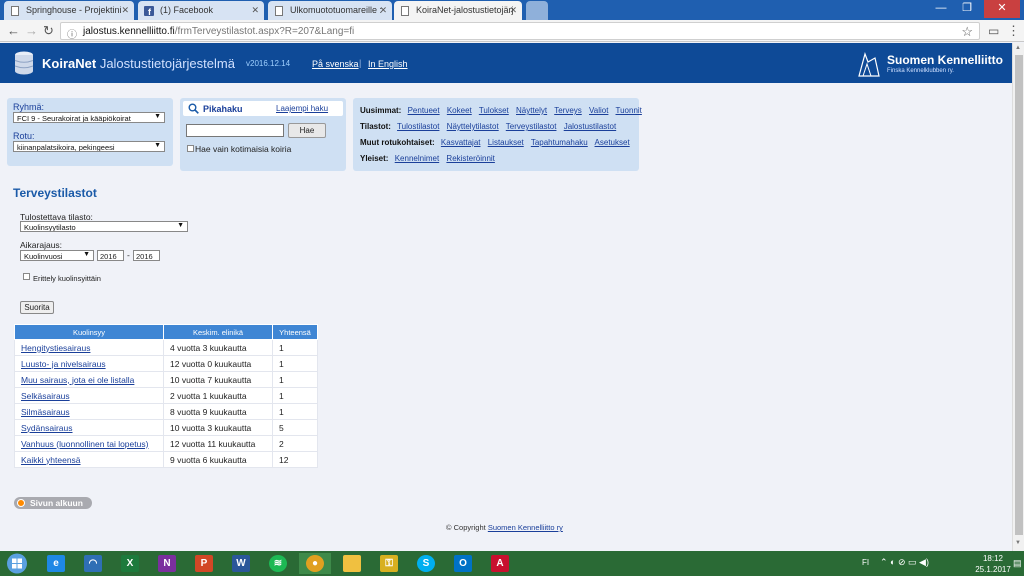 The height and width of the screenshot is (576, 1024). What do you see at coordinates (13, 31) in the screenshot?
I see `back-icon: ←` at bounding box center [13, 31].